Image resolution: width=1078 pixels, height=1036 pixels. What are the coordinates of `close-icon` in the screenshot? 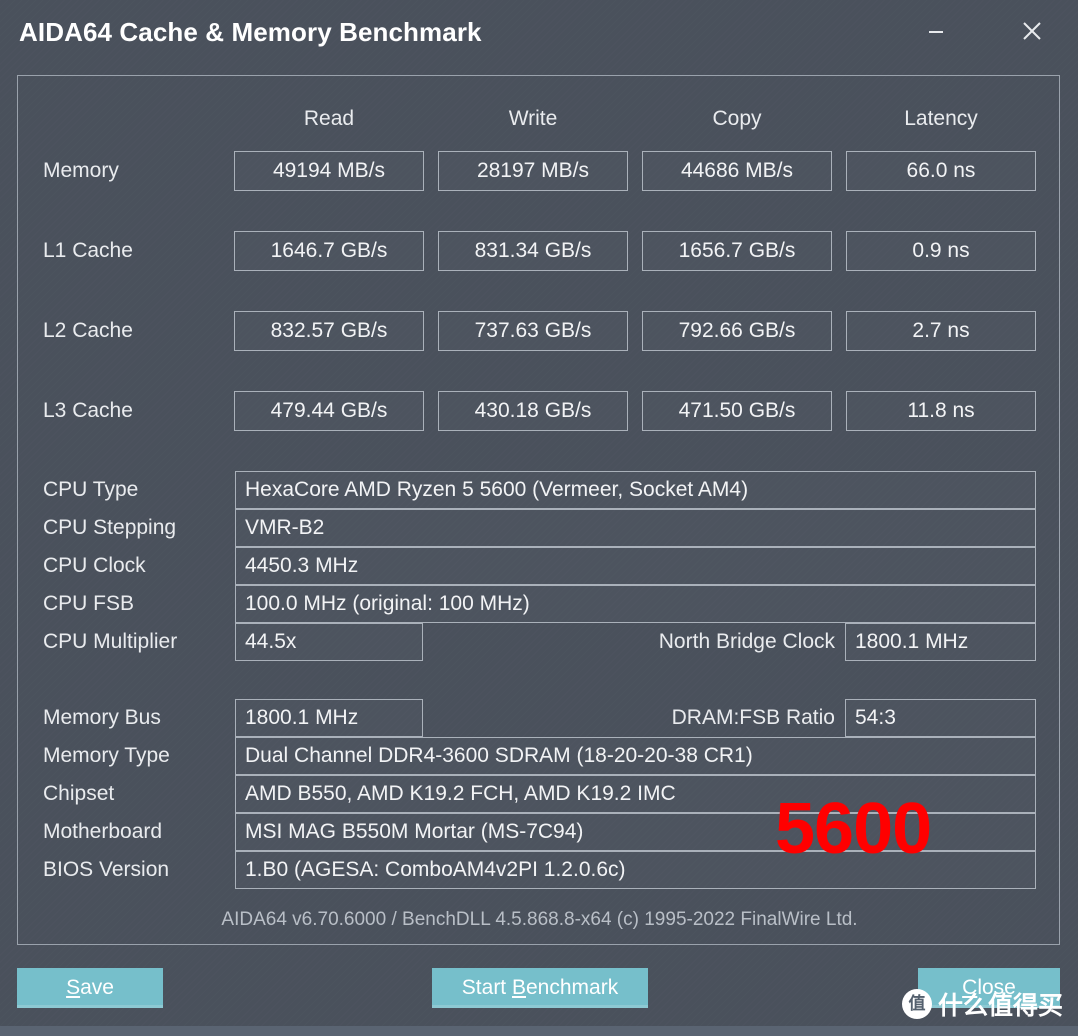 It's located at (1032, 31).